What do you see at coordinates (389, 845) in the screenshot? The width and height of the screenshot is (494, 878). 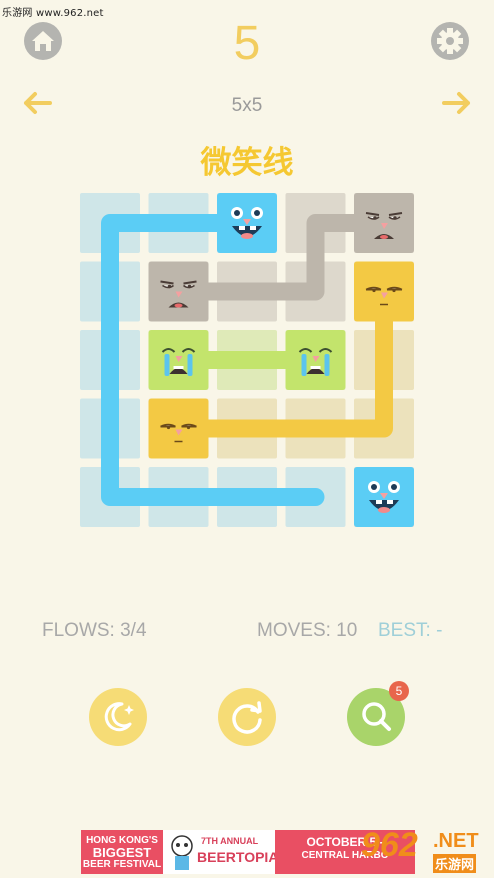 I see `logo-text: 962` at bounding box center [389, 845].